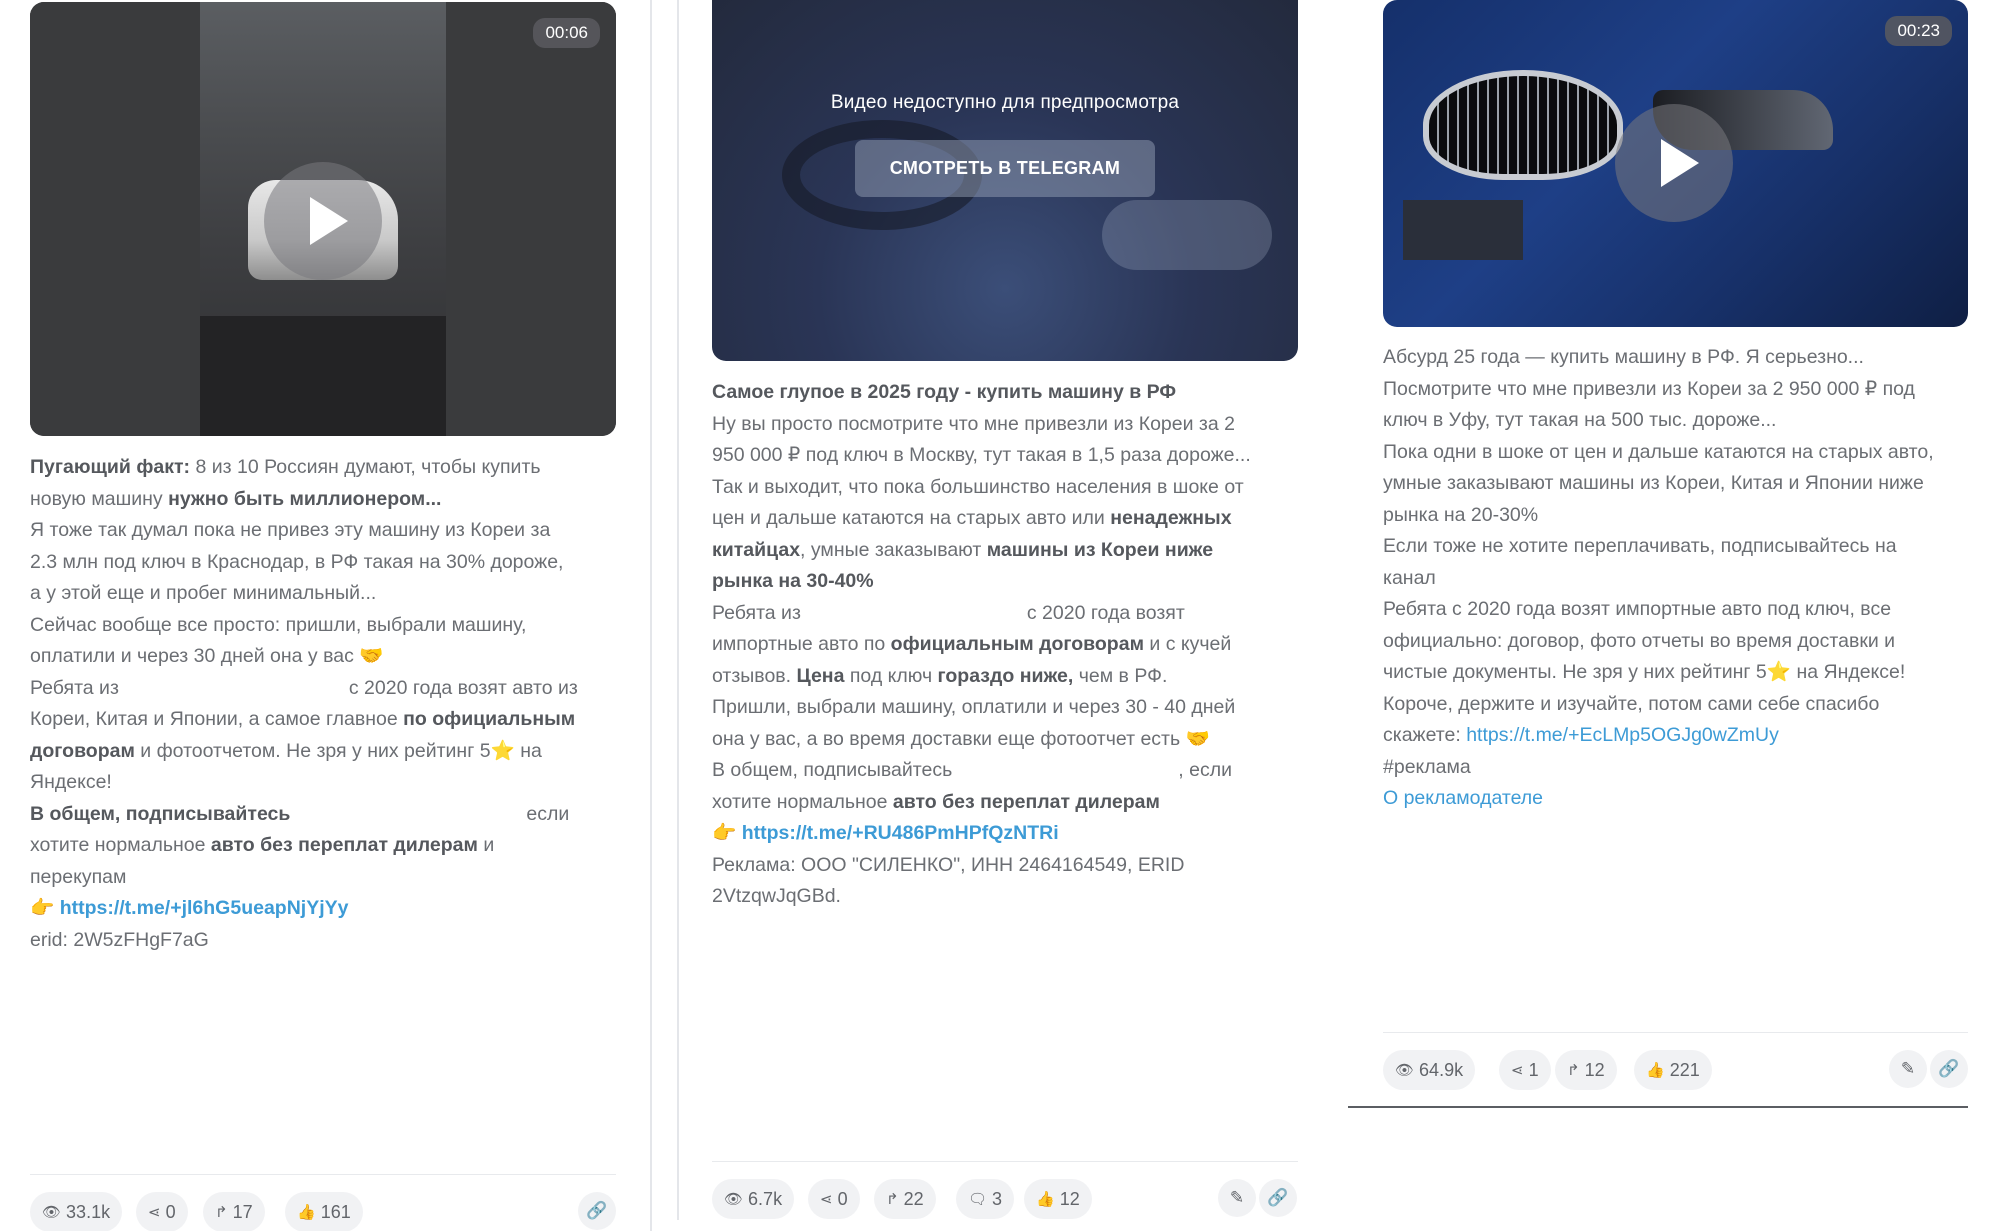 The width and height of the screenshot is (1999, 1231). What do you see at coordinates (1586, 1070) in the screenshot?
I see `forwards-chip: ↱ 12` at bounding box center [1586, 1070].